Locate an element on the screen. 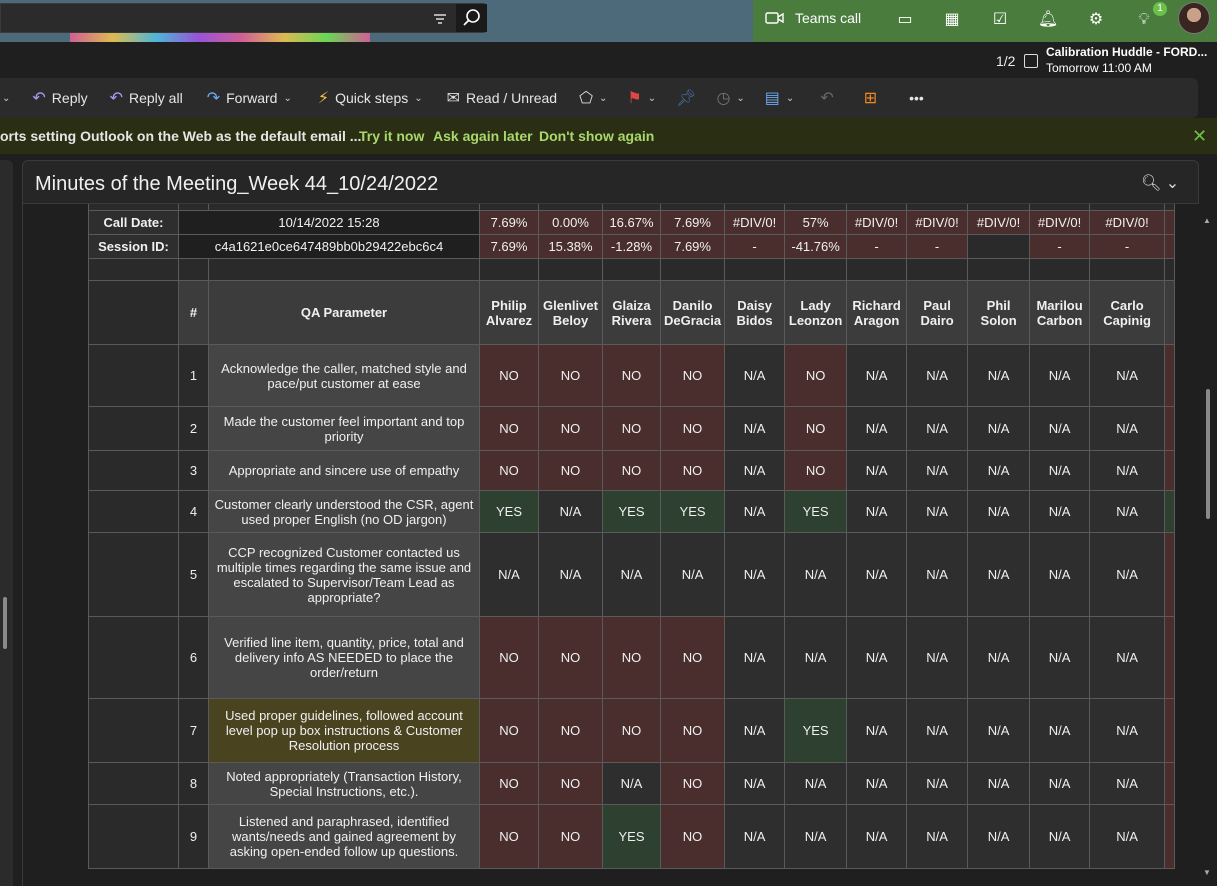  reply-all-button: ↶ Reply all is located at coordinates (146, 98).